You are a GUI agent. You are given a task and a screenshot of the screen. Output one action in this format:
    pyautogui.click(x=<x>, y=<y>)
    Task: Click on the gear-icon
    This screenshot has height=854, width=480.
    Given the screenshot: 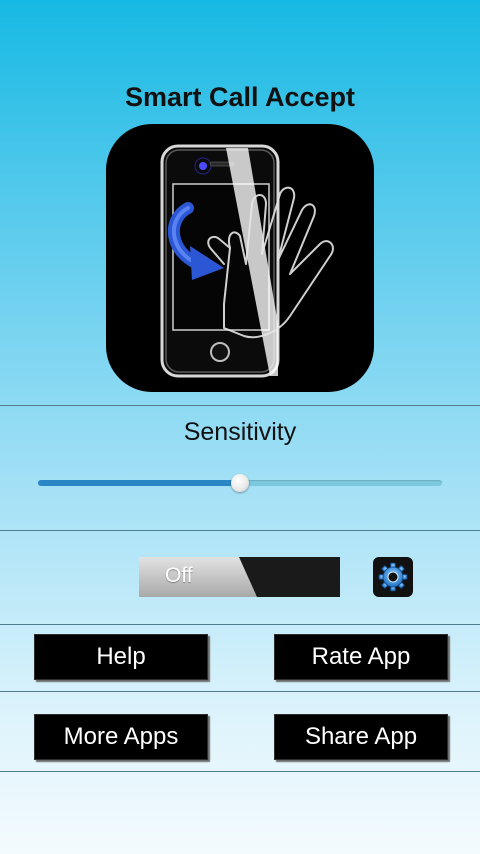 What is the action you would take?
    pyautogui.click(x=393, y=577)
    